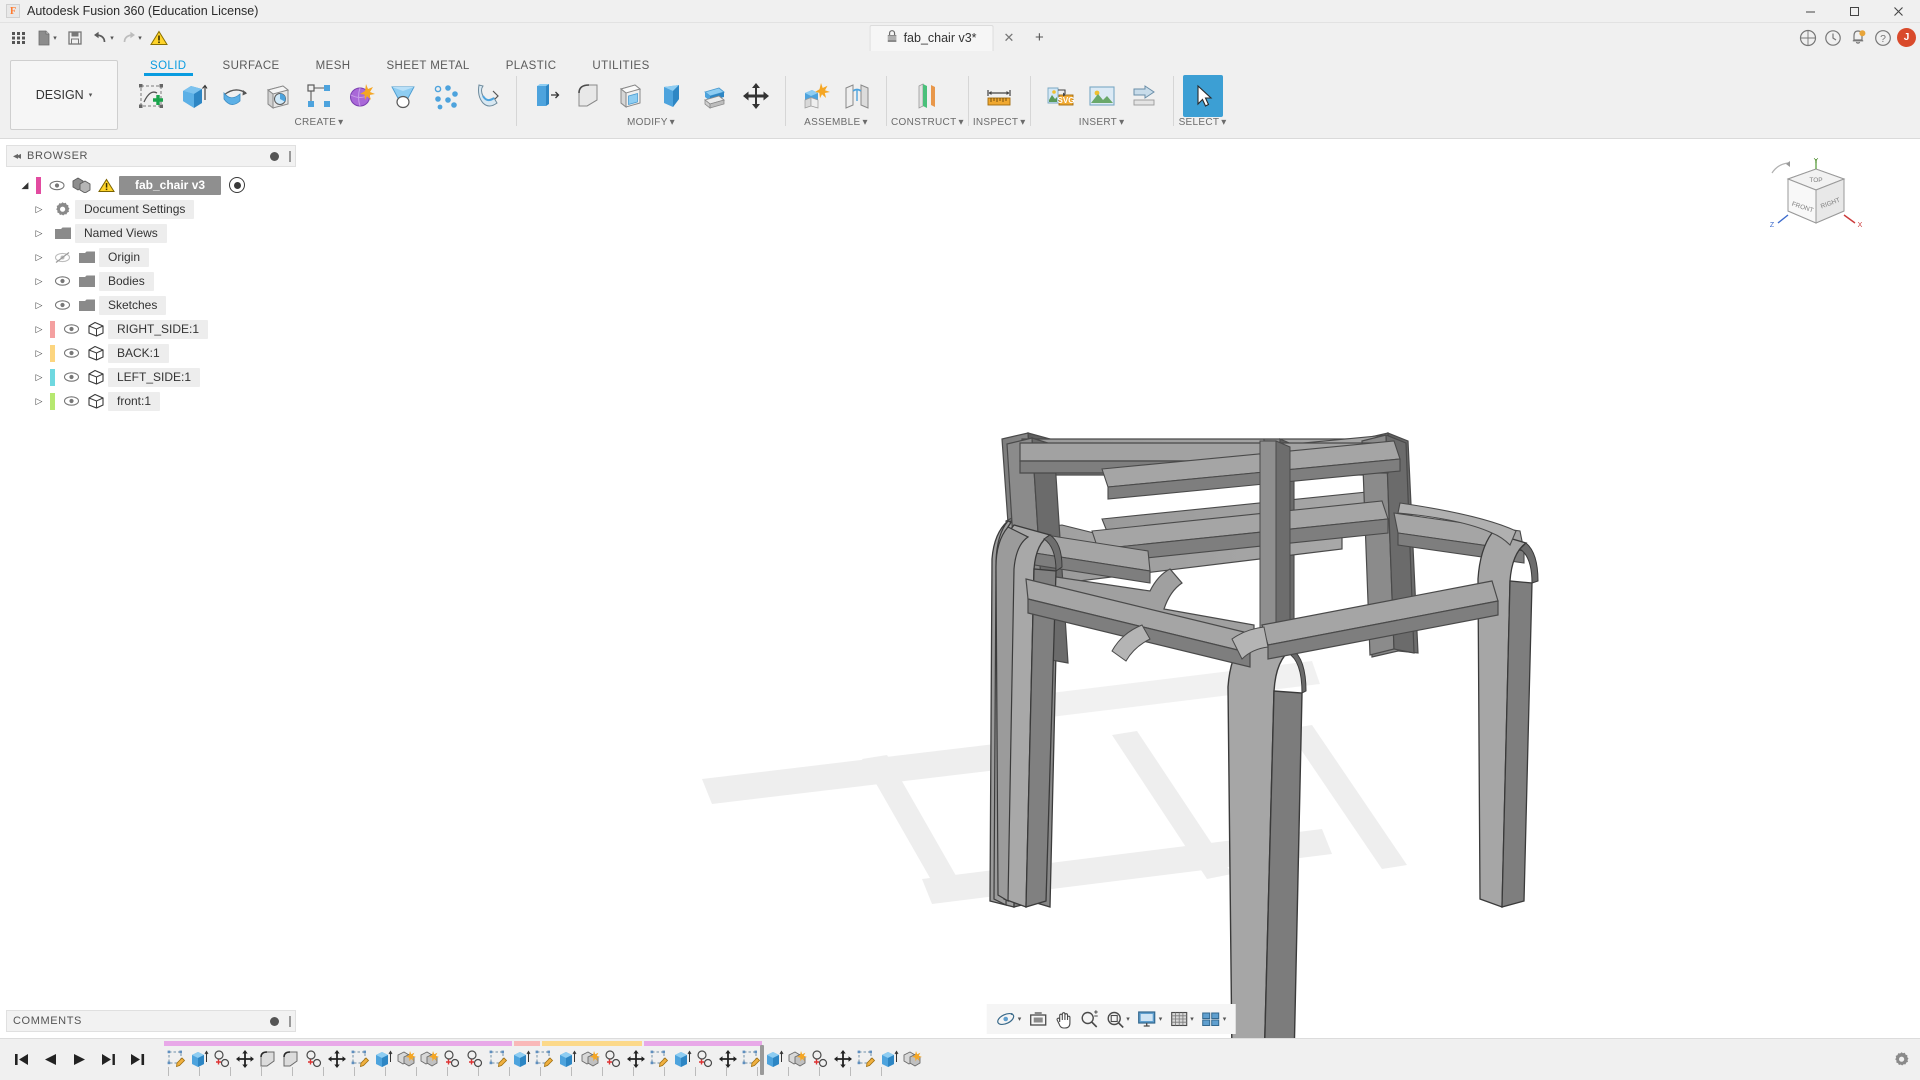 The image size is (1920, 1080). What do you see at coordinates (62, 257) in the screenshot?
I see `visibility-eye-off-icon` at bounding box center [62, 257].